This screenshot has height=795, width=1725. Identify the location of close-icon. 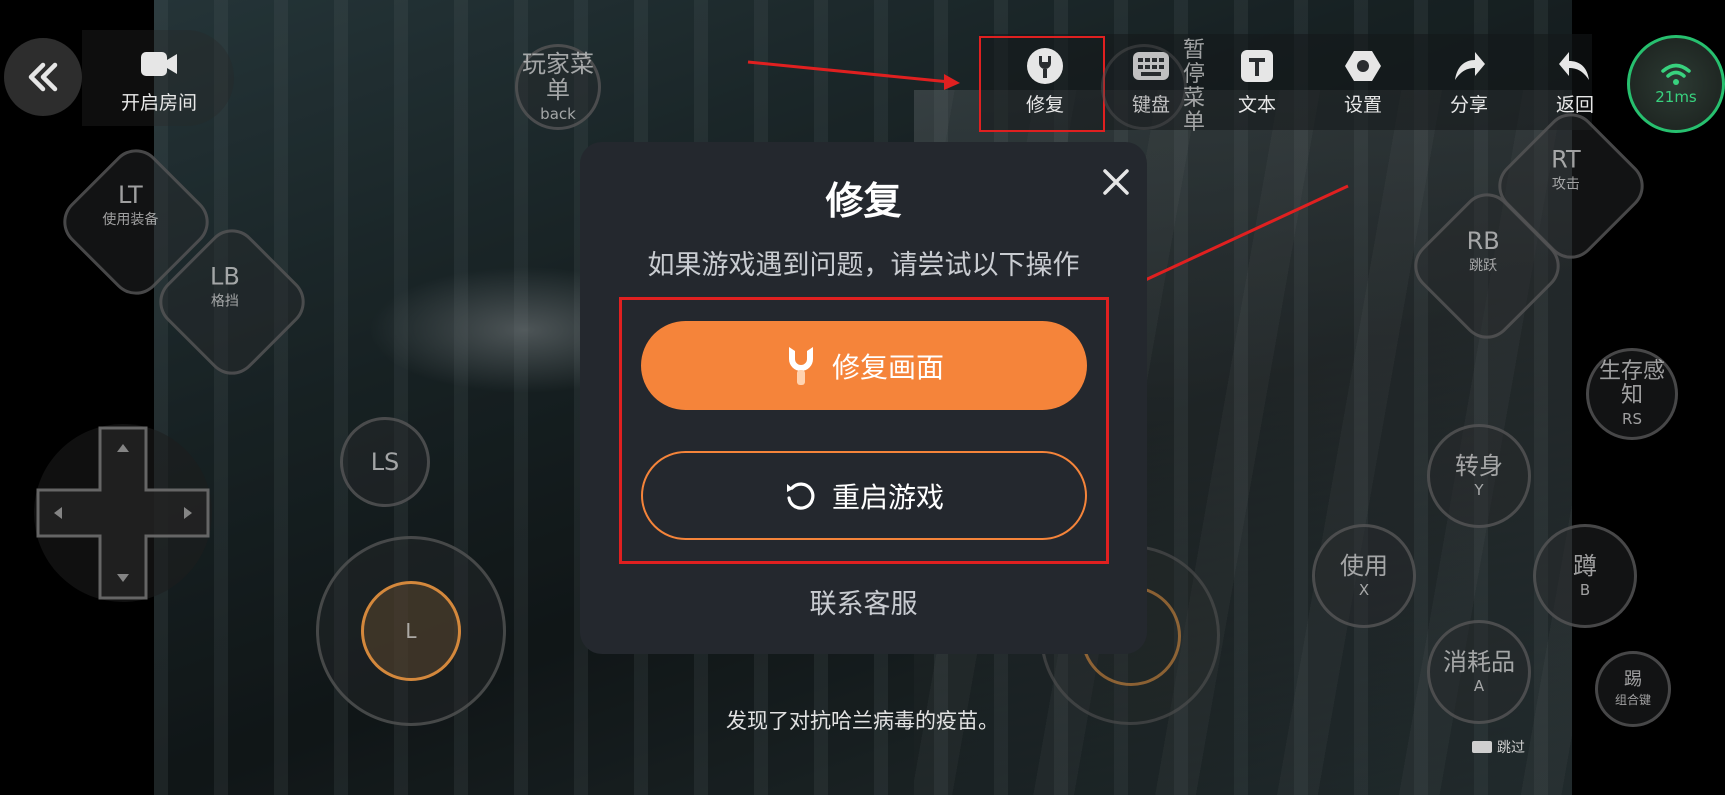
(1116, 182).